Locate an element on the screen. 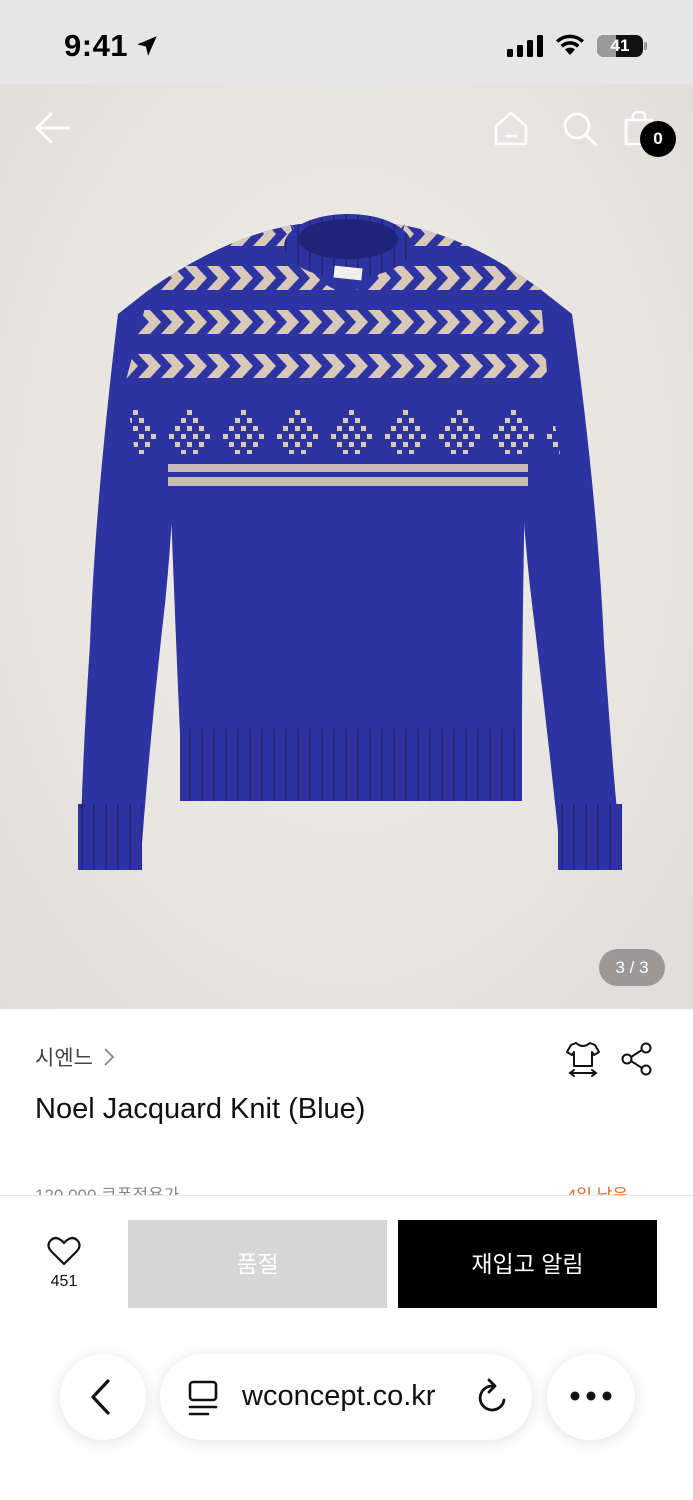 Image resolution: width=693 pixels, height=1500 pixels. heart-icon is located at coordinates (64, 1251).